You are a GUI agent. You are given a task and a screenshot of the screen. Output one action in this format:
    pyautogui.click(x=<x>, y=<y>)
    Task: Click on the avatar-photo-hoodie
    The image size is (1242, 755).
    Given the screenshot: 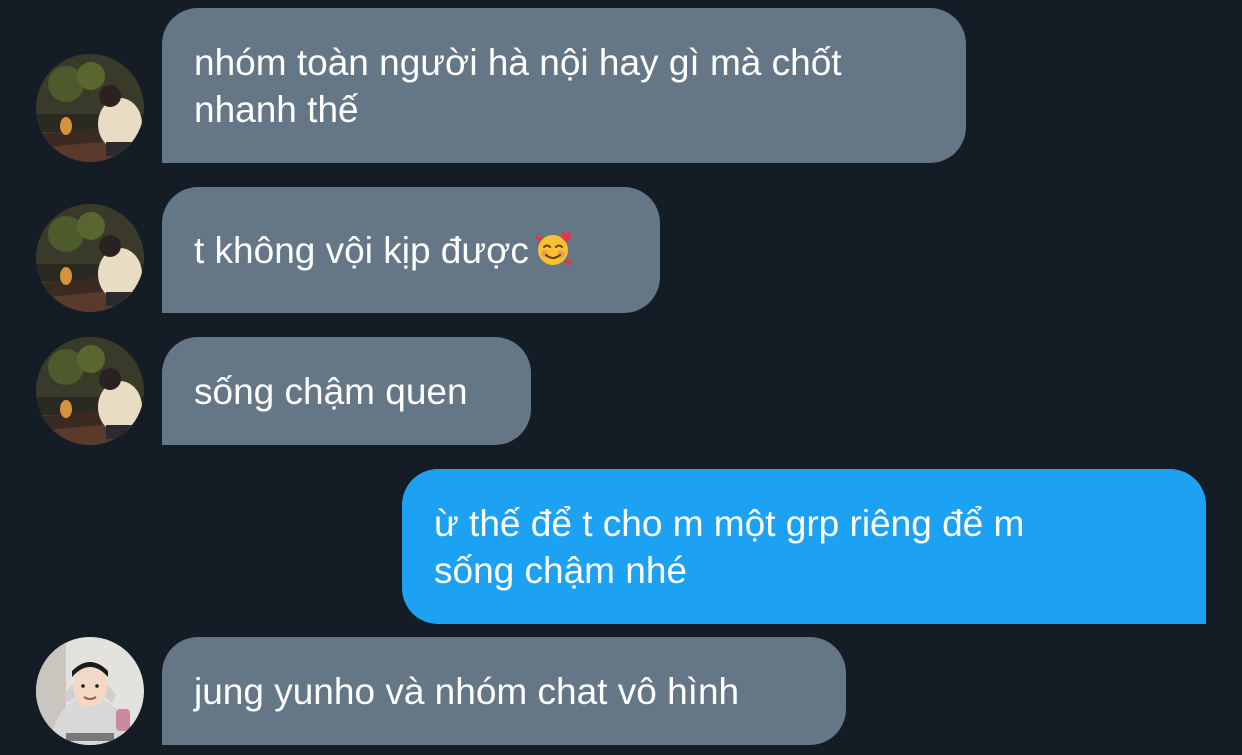 What is the action you would take?
    pyautogui.click(x=90, y=691)
    